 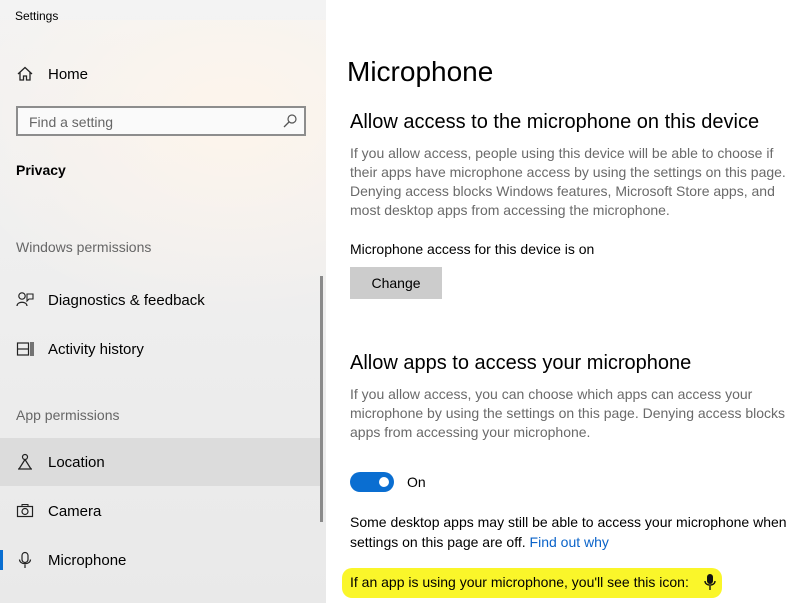 I want to click on sidebar-item-diagnostics: Diagnostics & feedback, so click(x=161, y=300).